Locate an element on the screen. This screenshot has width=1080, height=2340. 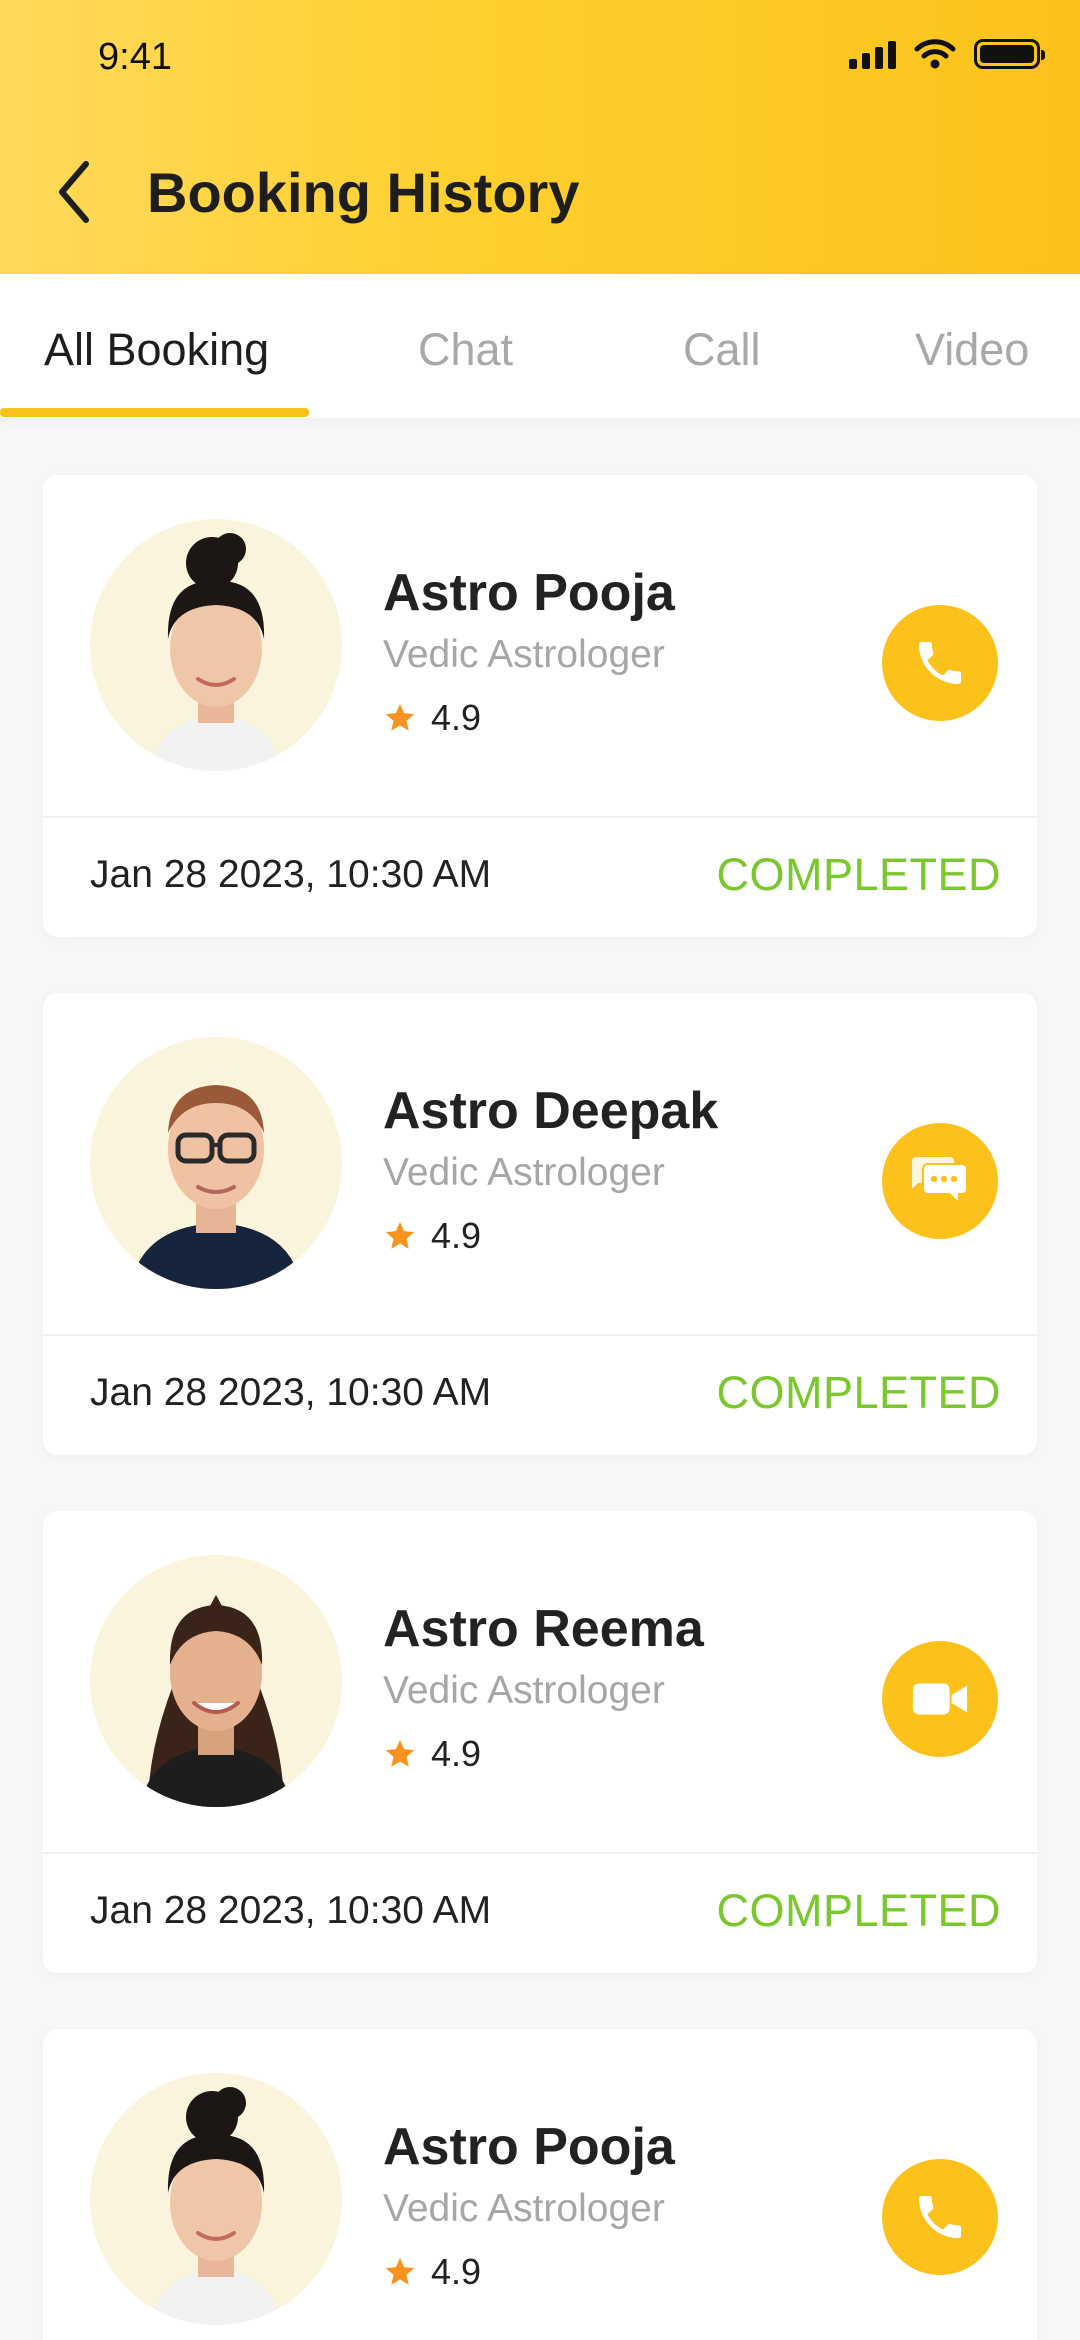
tab-video: Video is located at coordinates (972, 350).